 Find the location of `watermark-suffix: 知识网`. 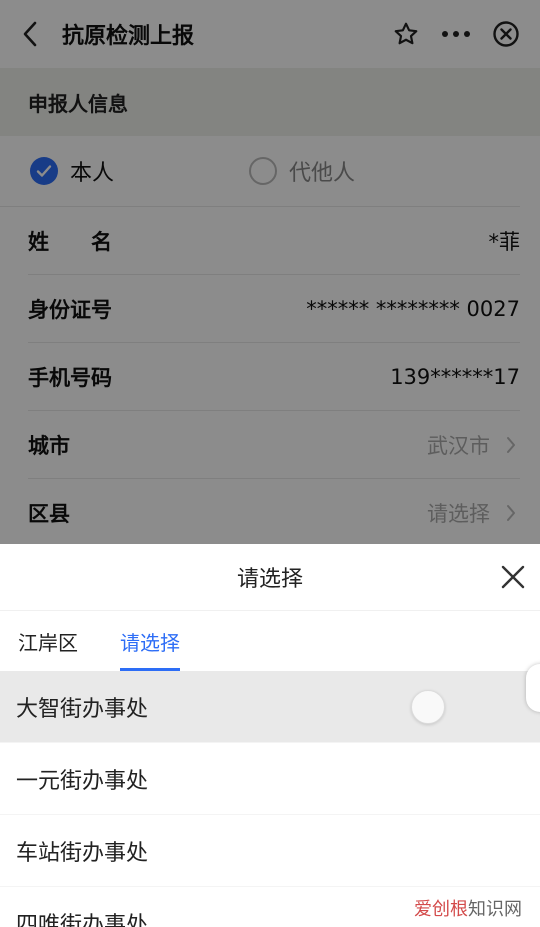

watermark-suffix: 知识网 is located at coordinates (495, 909).